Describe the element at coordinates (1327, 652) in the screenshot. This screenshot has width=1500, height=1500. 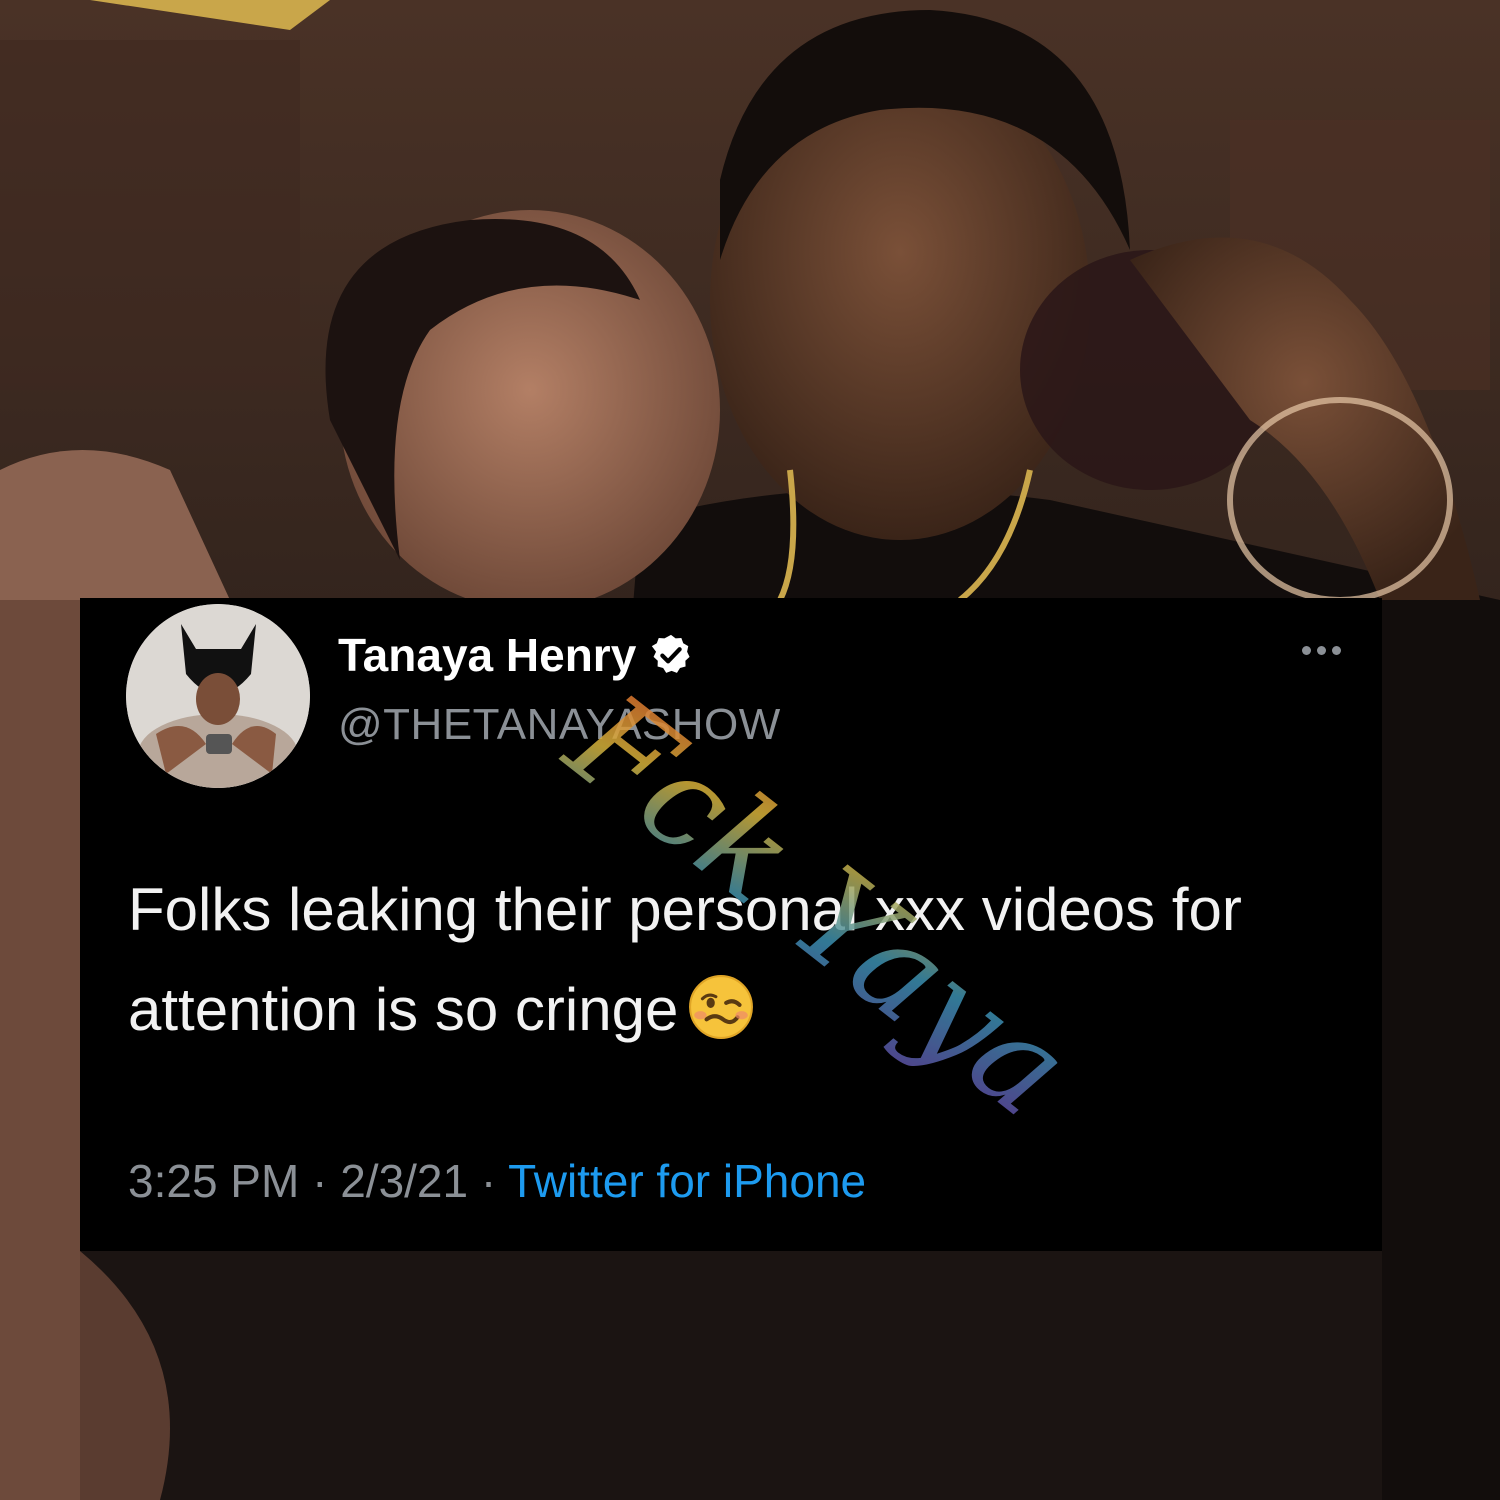
I see `more-options-icon` at that location.